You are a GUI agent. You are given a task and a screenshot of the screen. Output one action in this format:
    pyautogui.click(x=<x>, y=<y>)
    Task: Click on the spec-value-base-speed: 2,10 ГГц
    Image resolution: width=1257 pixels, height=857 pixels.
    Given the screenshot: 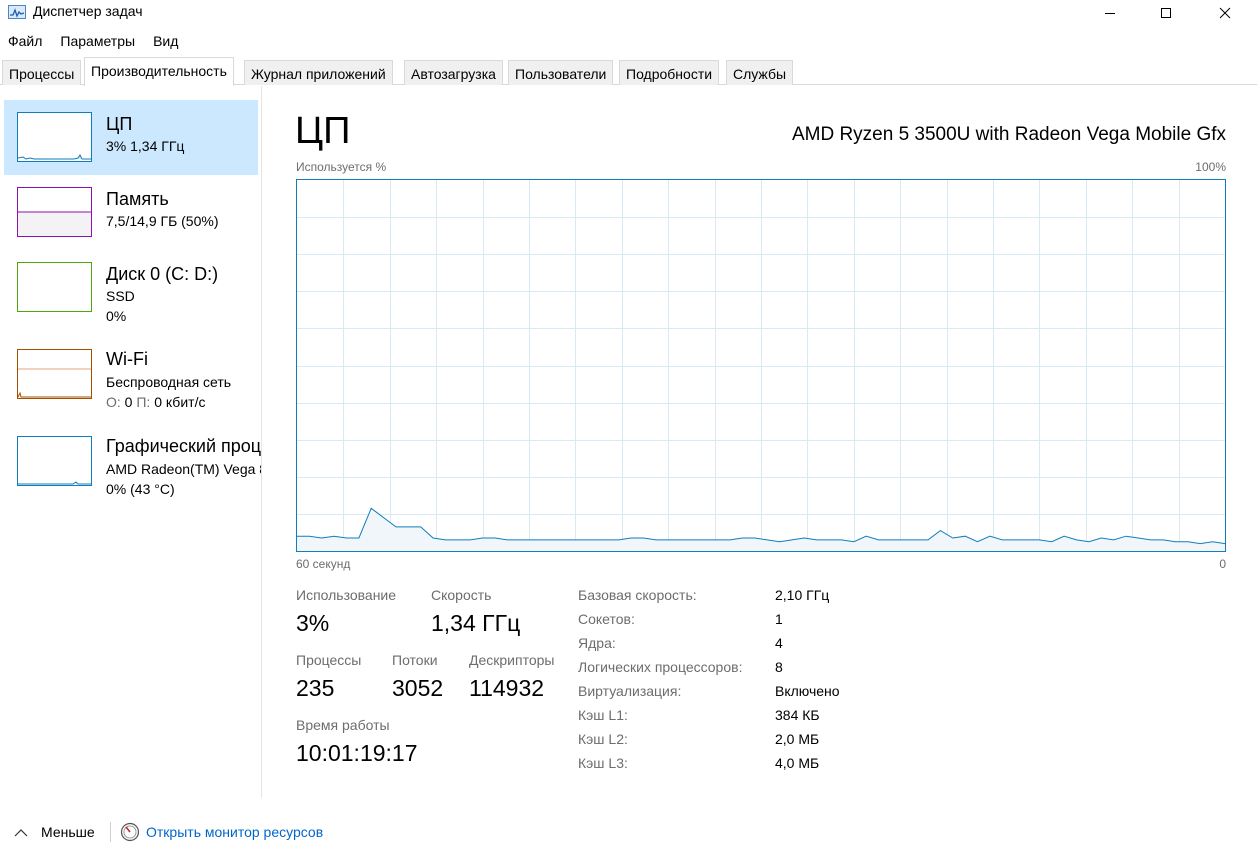 What is the action you would take?
    pyautogui.click(x=802, y=595)
    